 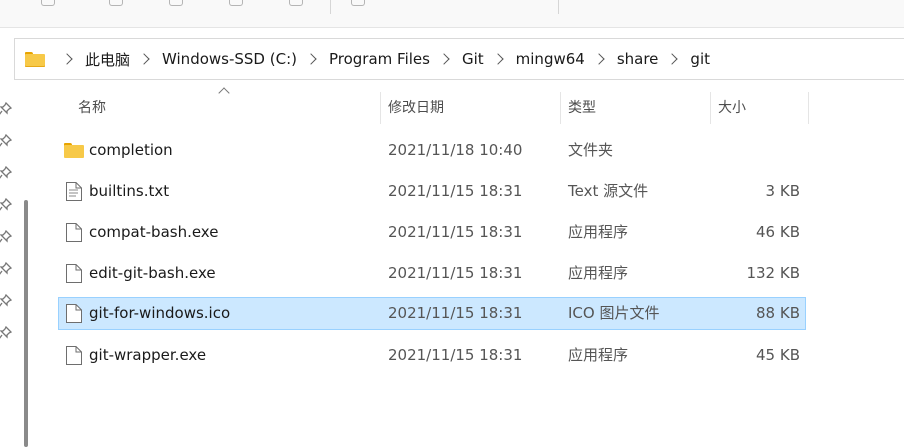 I want to click on file-size: 46 KB, so click(x=778, y=232).